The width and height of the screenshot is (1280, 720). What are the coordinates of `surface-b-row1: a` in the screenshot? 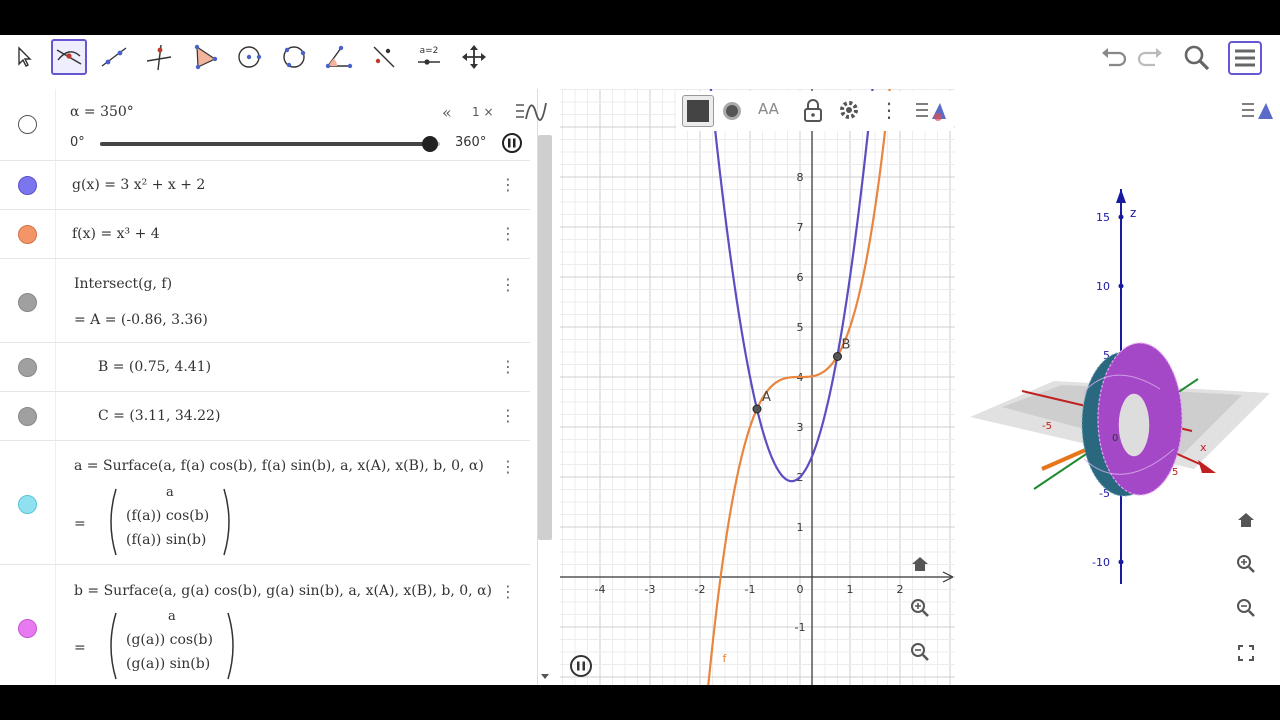 It's located at (172, 616).